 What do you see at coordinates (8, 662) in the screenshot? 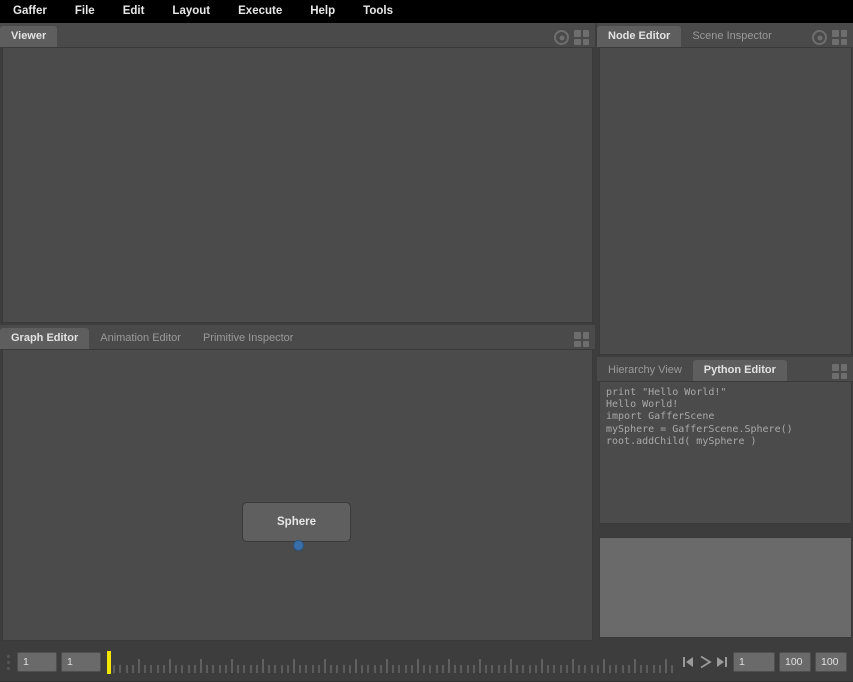
I see `timeline-drag-handle` at bounding box center [8, 662].